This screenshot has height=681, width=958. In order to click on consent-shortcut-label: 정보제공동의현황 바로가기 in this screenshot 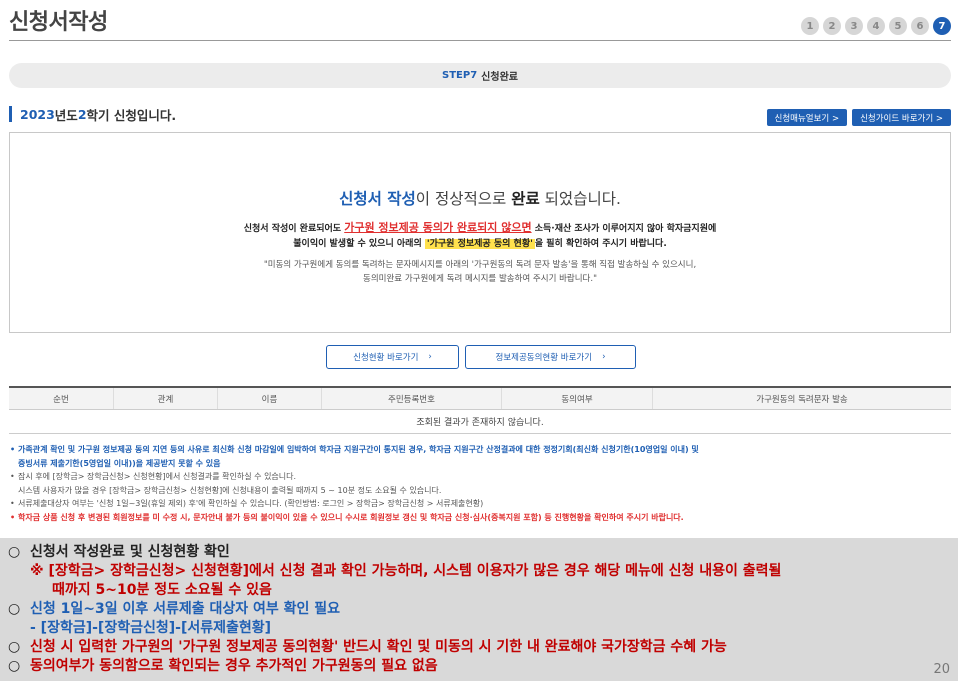, I will do `click(544, 358)`.